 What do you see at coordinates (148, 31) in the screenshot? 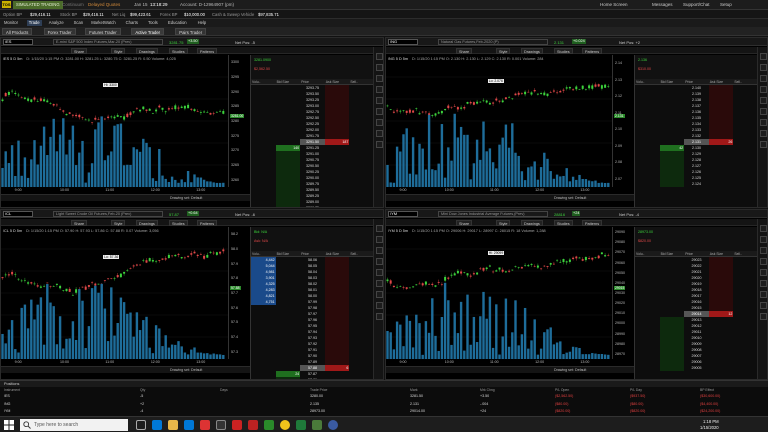
I see `subtab-active-trader: Active Trader` at bounding box center [148, 31].